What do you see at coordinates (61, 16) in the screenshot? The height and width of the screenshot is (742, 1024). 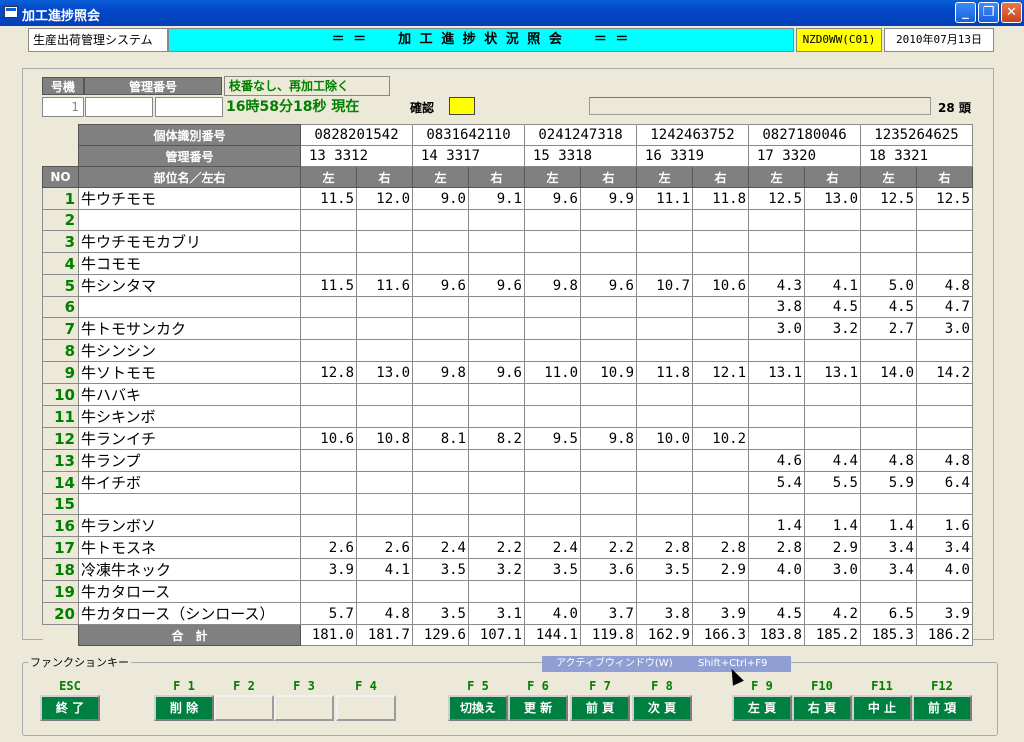 I see `window-title: 加工進捗照会` at bounding box center [61, 16].